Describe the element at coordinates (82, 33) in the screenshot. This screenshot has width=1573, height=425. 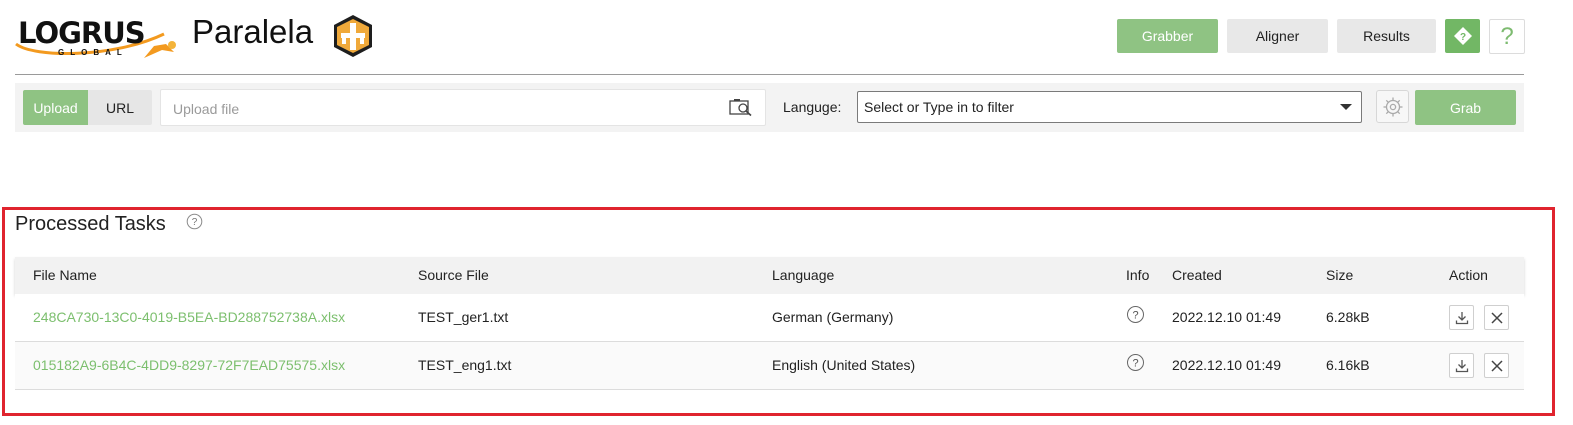
I see `logo-text: LOGRUS` at that location.